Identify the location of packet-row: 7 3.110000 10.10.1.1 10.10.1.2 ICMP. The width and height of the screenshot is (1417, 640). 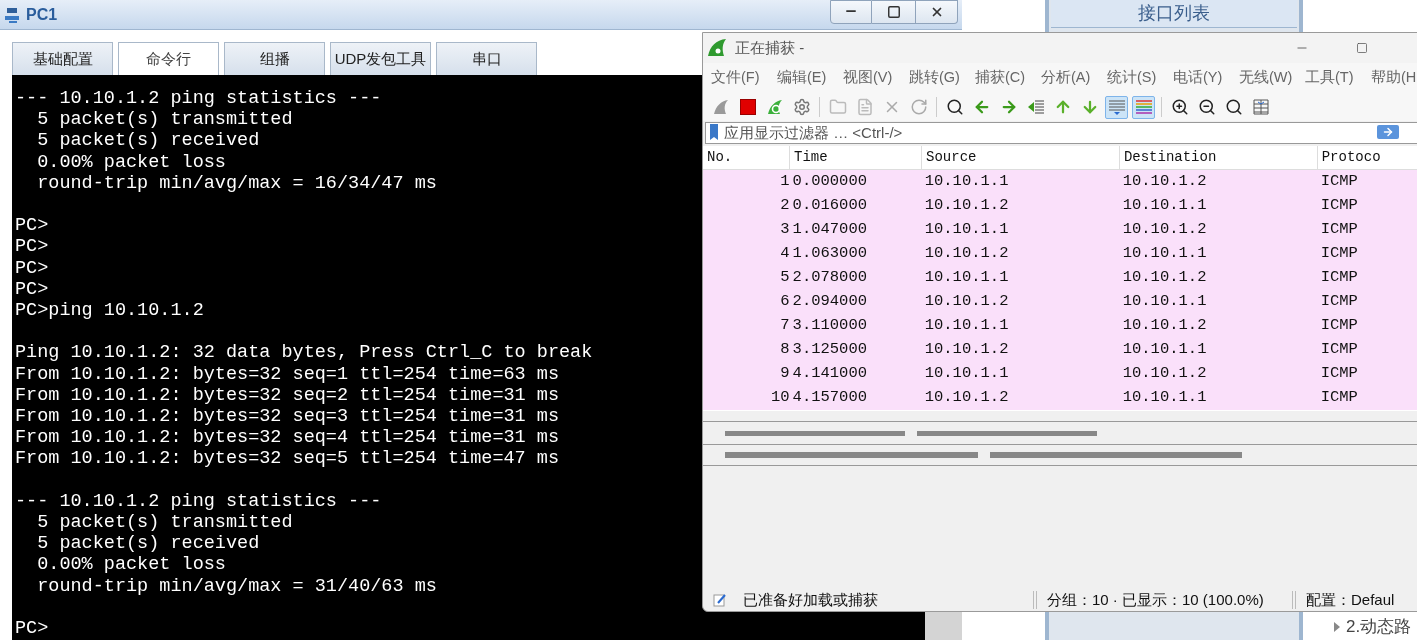
(1060, 326).